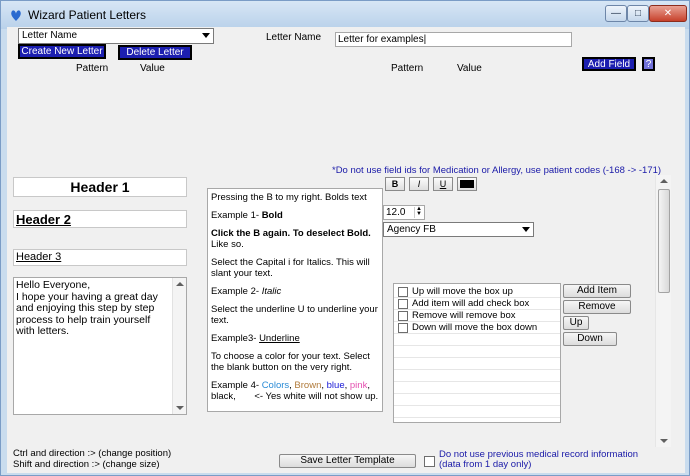 This screenshot has width=690, height=476. Describe the element at coordinates (87, 15) in the screenshot. I see `window-title: Wizard Patient Letters` at that location.